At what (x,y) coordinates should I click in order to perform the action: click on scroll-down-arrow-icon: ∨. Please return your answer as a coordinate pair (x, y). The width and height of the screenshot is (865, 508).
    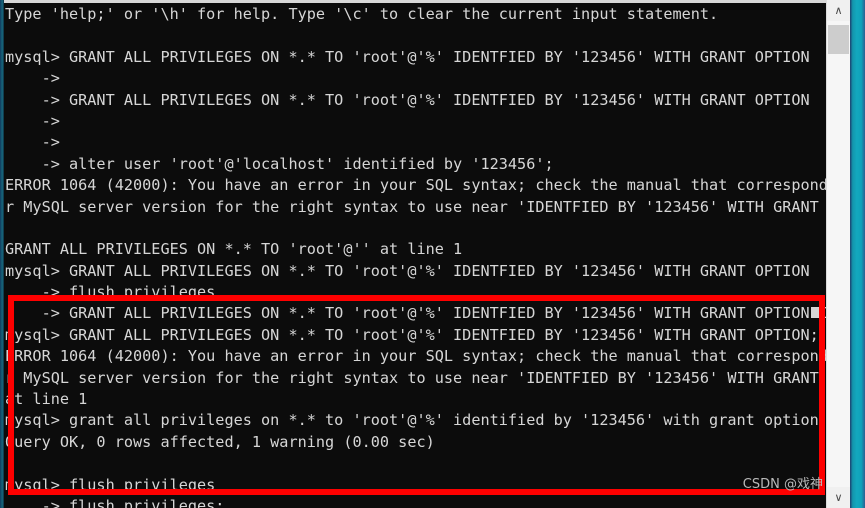
    Looking at the image, I should click on (838, 497).